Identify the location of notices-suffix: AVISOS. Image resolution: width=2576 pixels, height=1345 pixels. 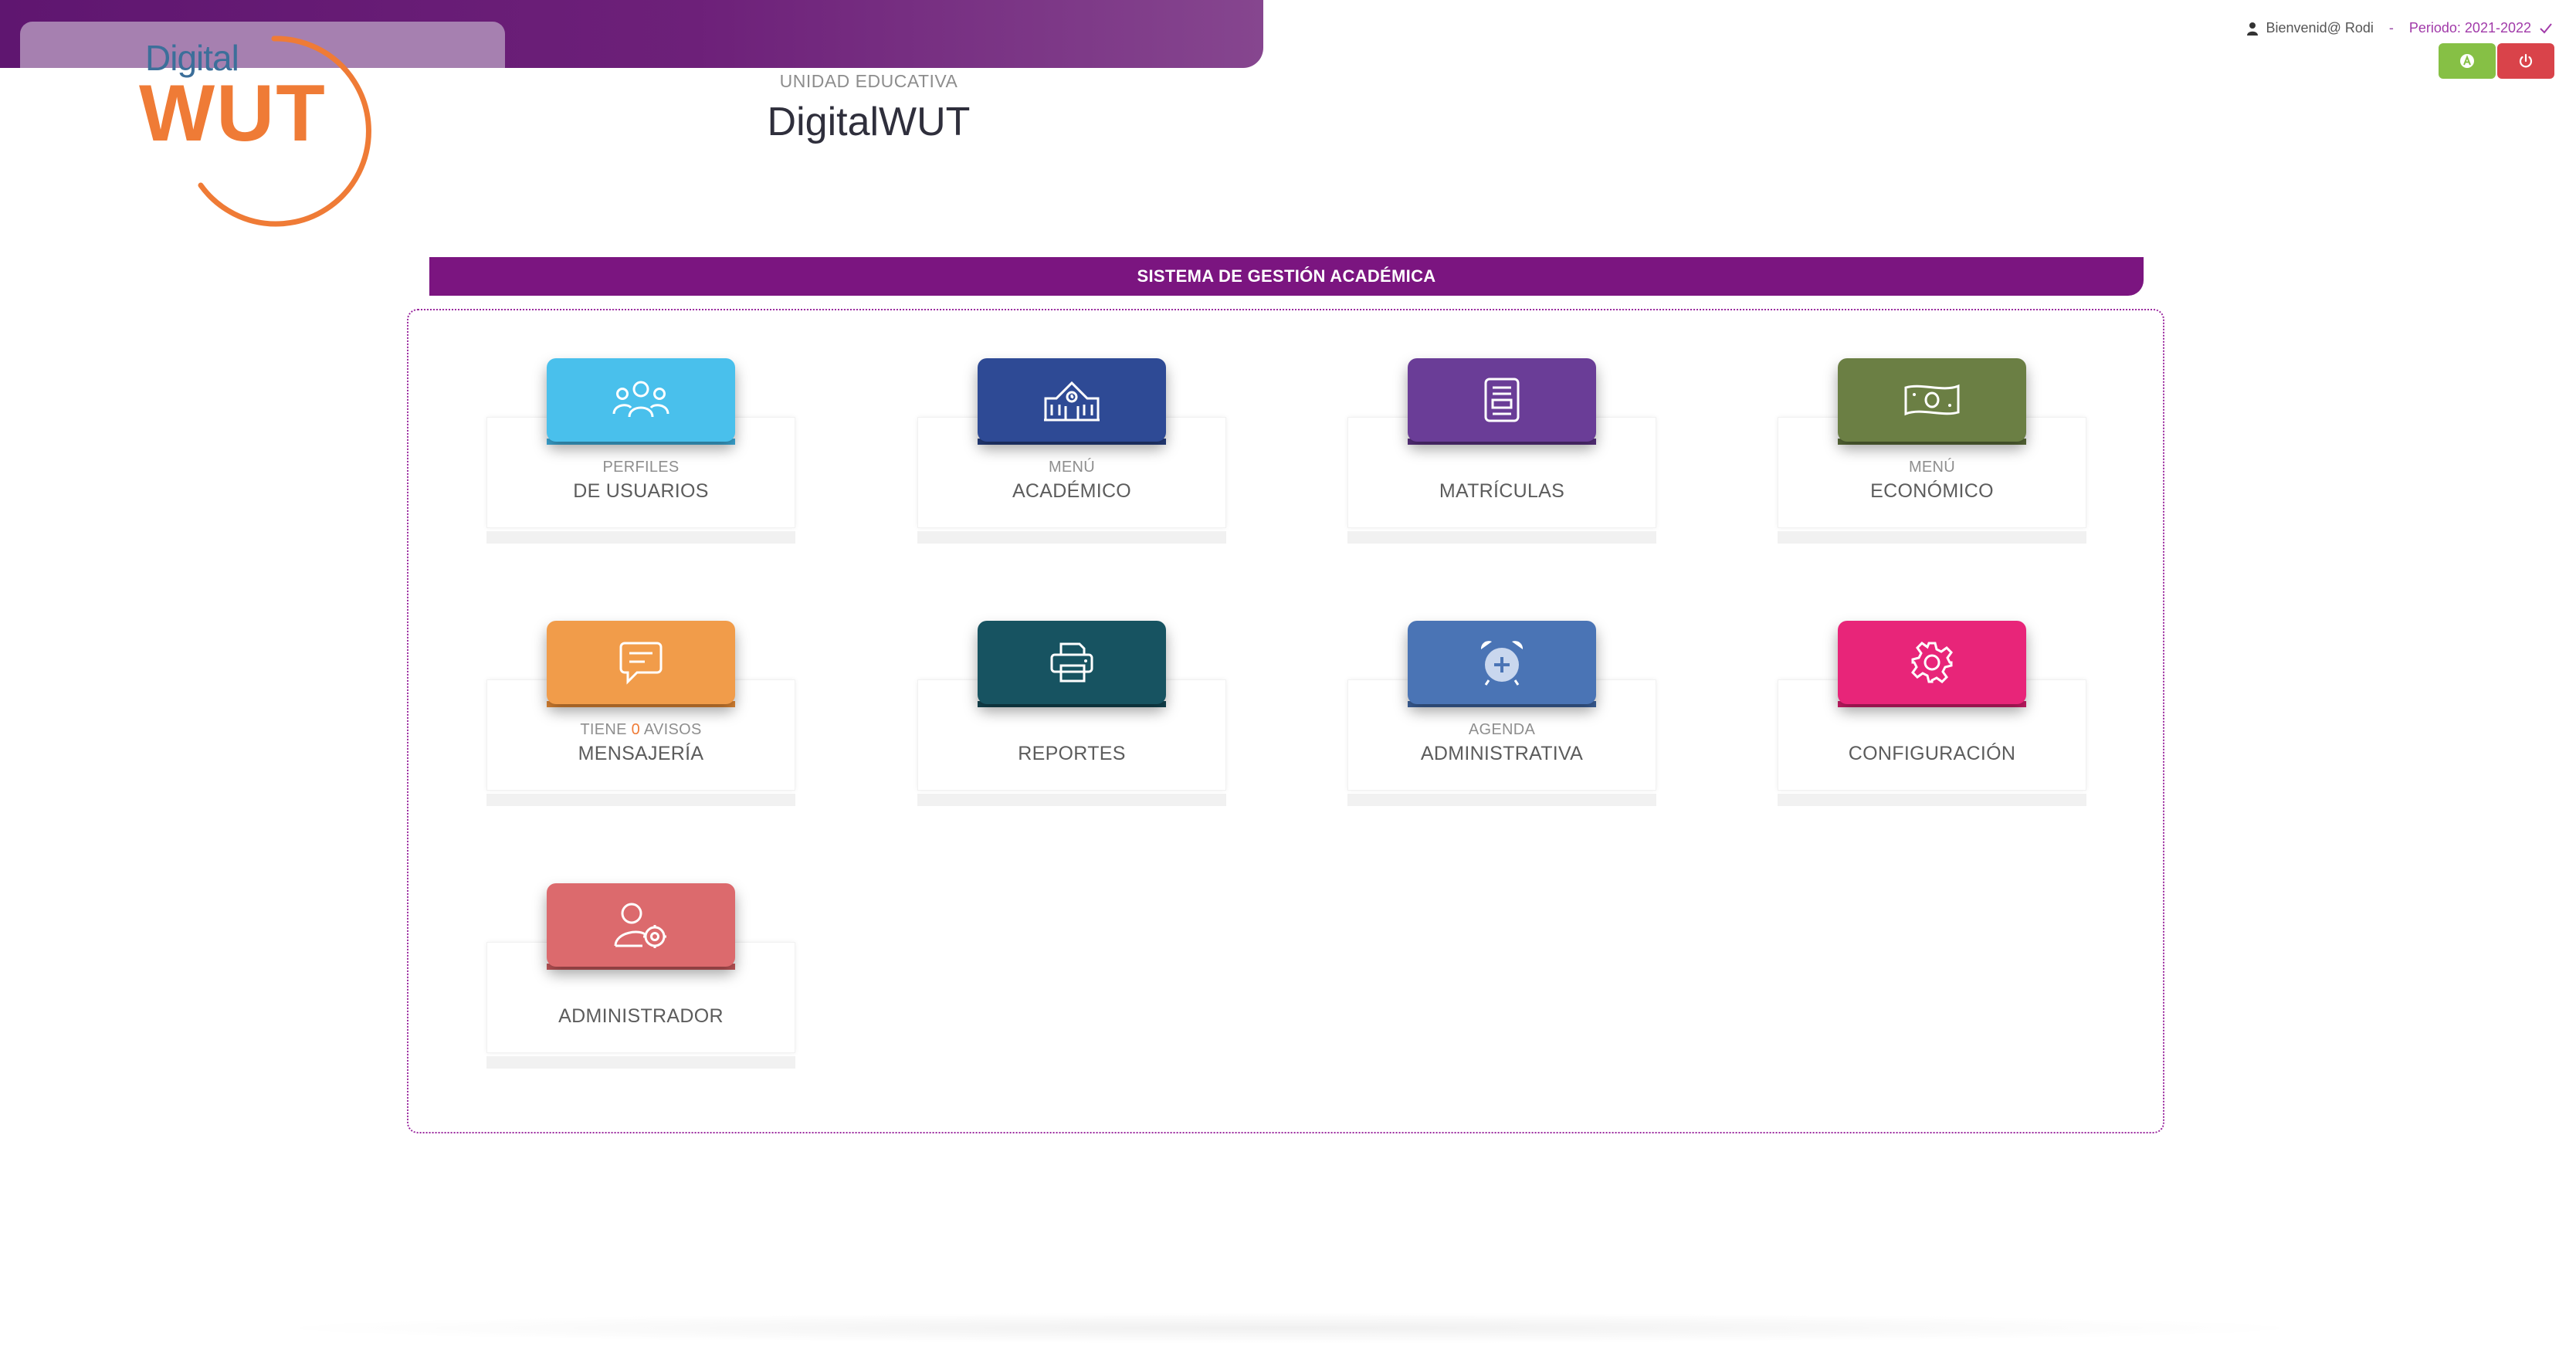
(672, 729).